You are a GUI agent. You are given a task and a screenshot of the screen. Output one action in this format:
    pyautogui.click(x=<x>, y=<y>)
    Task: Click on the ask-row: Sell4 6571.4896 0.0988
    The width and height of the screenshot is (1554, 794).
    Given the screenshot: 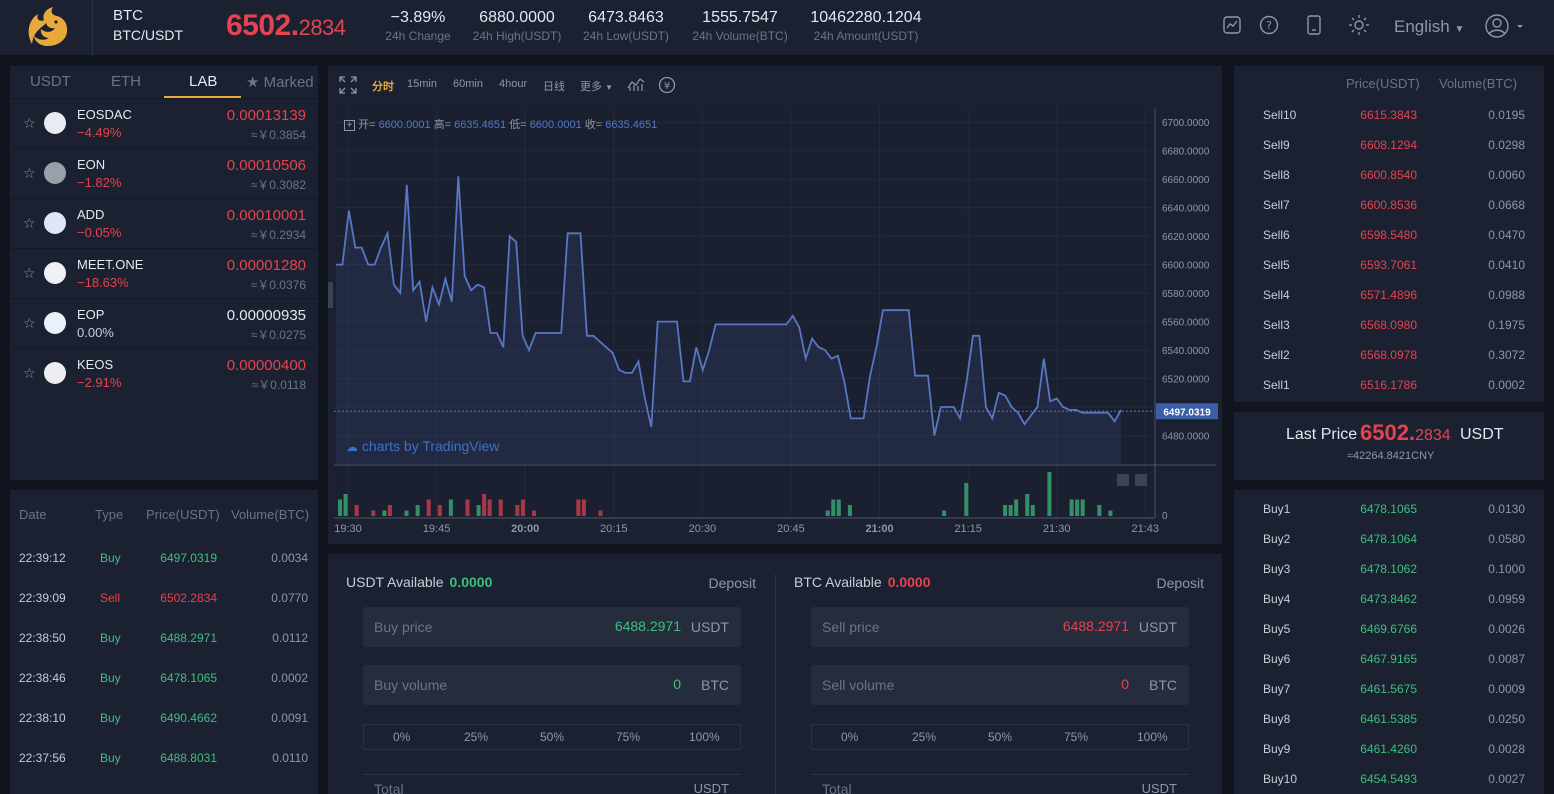 What is the action you would take?
    pyautogui.click(x=1389, y=295)
    